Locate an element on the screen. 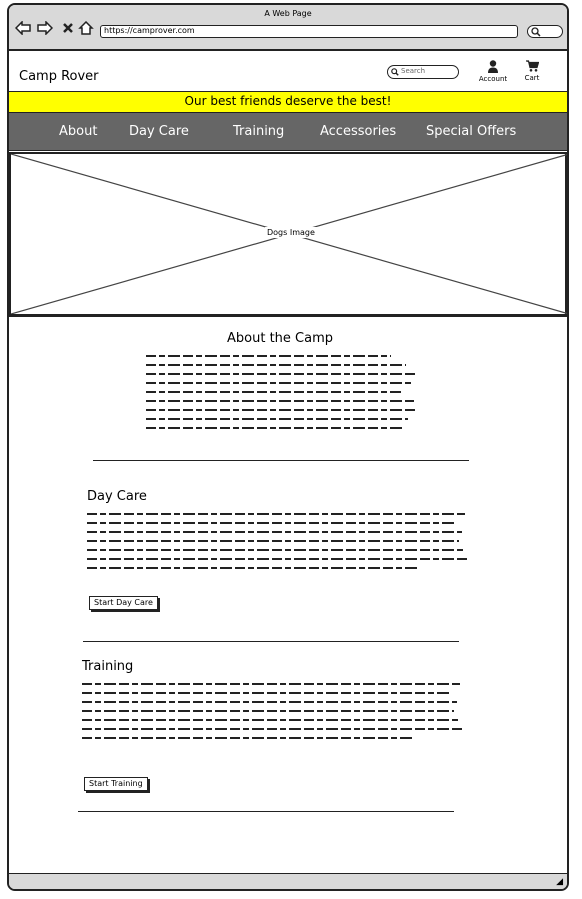  nav-item-about: About is located at coordinates (78, 131).